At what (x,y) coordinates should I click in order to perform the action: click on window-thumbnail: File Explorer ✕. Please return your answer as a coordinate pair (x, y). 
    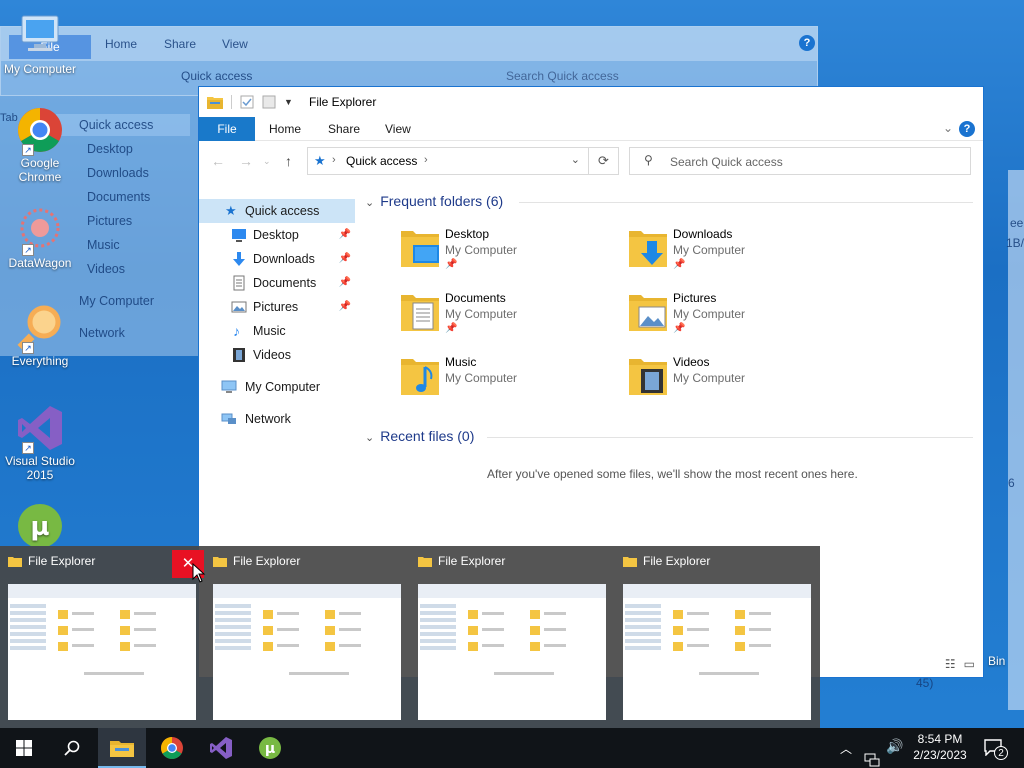
    Looking at the image, I should click on (102, 637).